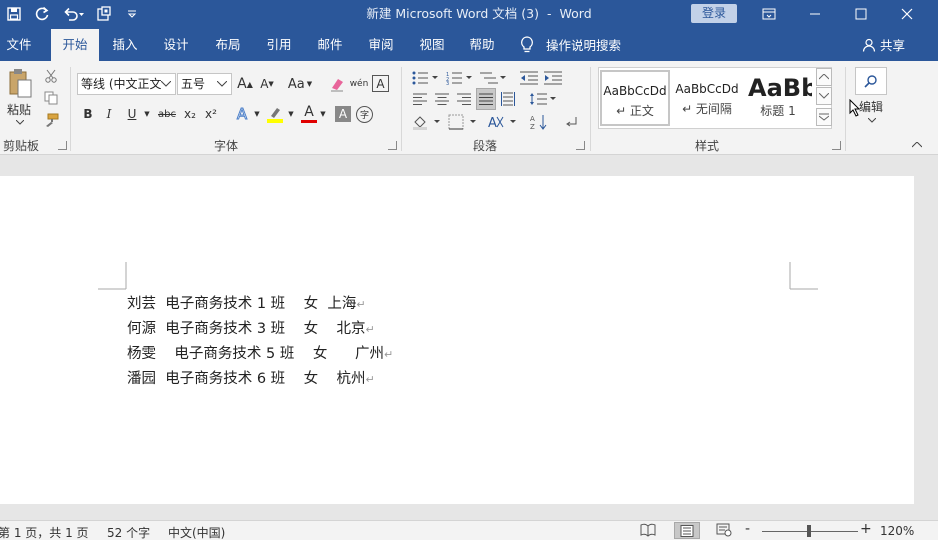  I want to click on vertical-scrollbar, so click(933, 338).